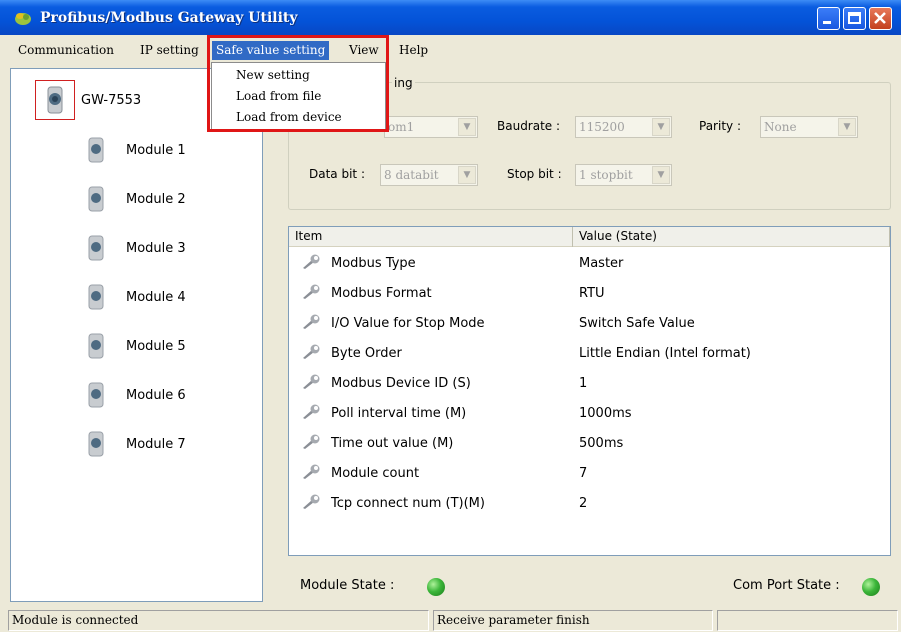 The width and height of the screenshot is (901, 632). I want to click on databit-select: 8 databit ▼, so click(429, 175).